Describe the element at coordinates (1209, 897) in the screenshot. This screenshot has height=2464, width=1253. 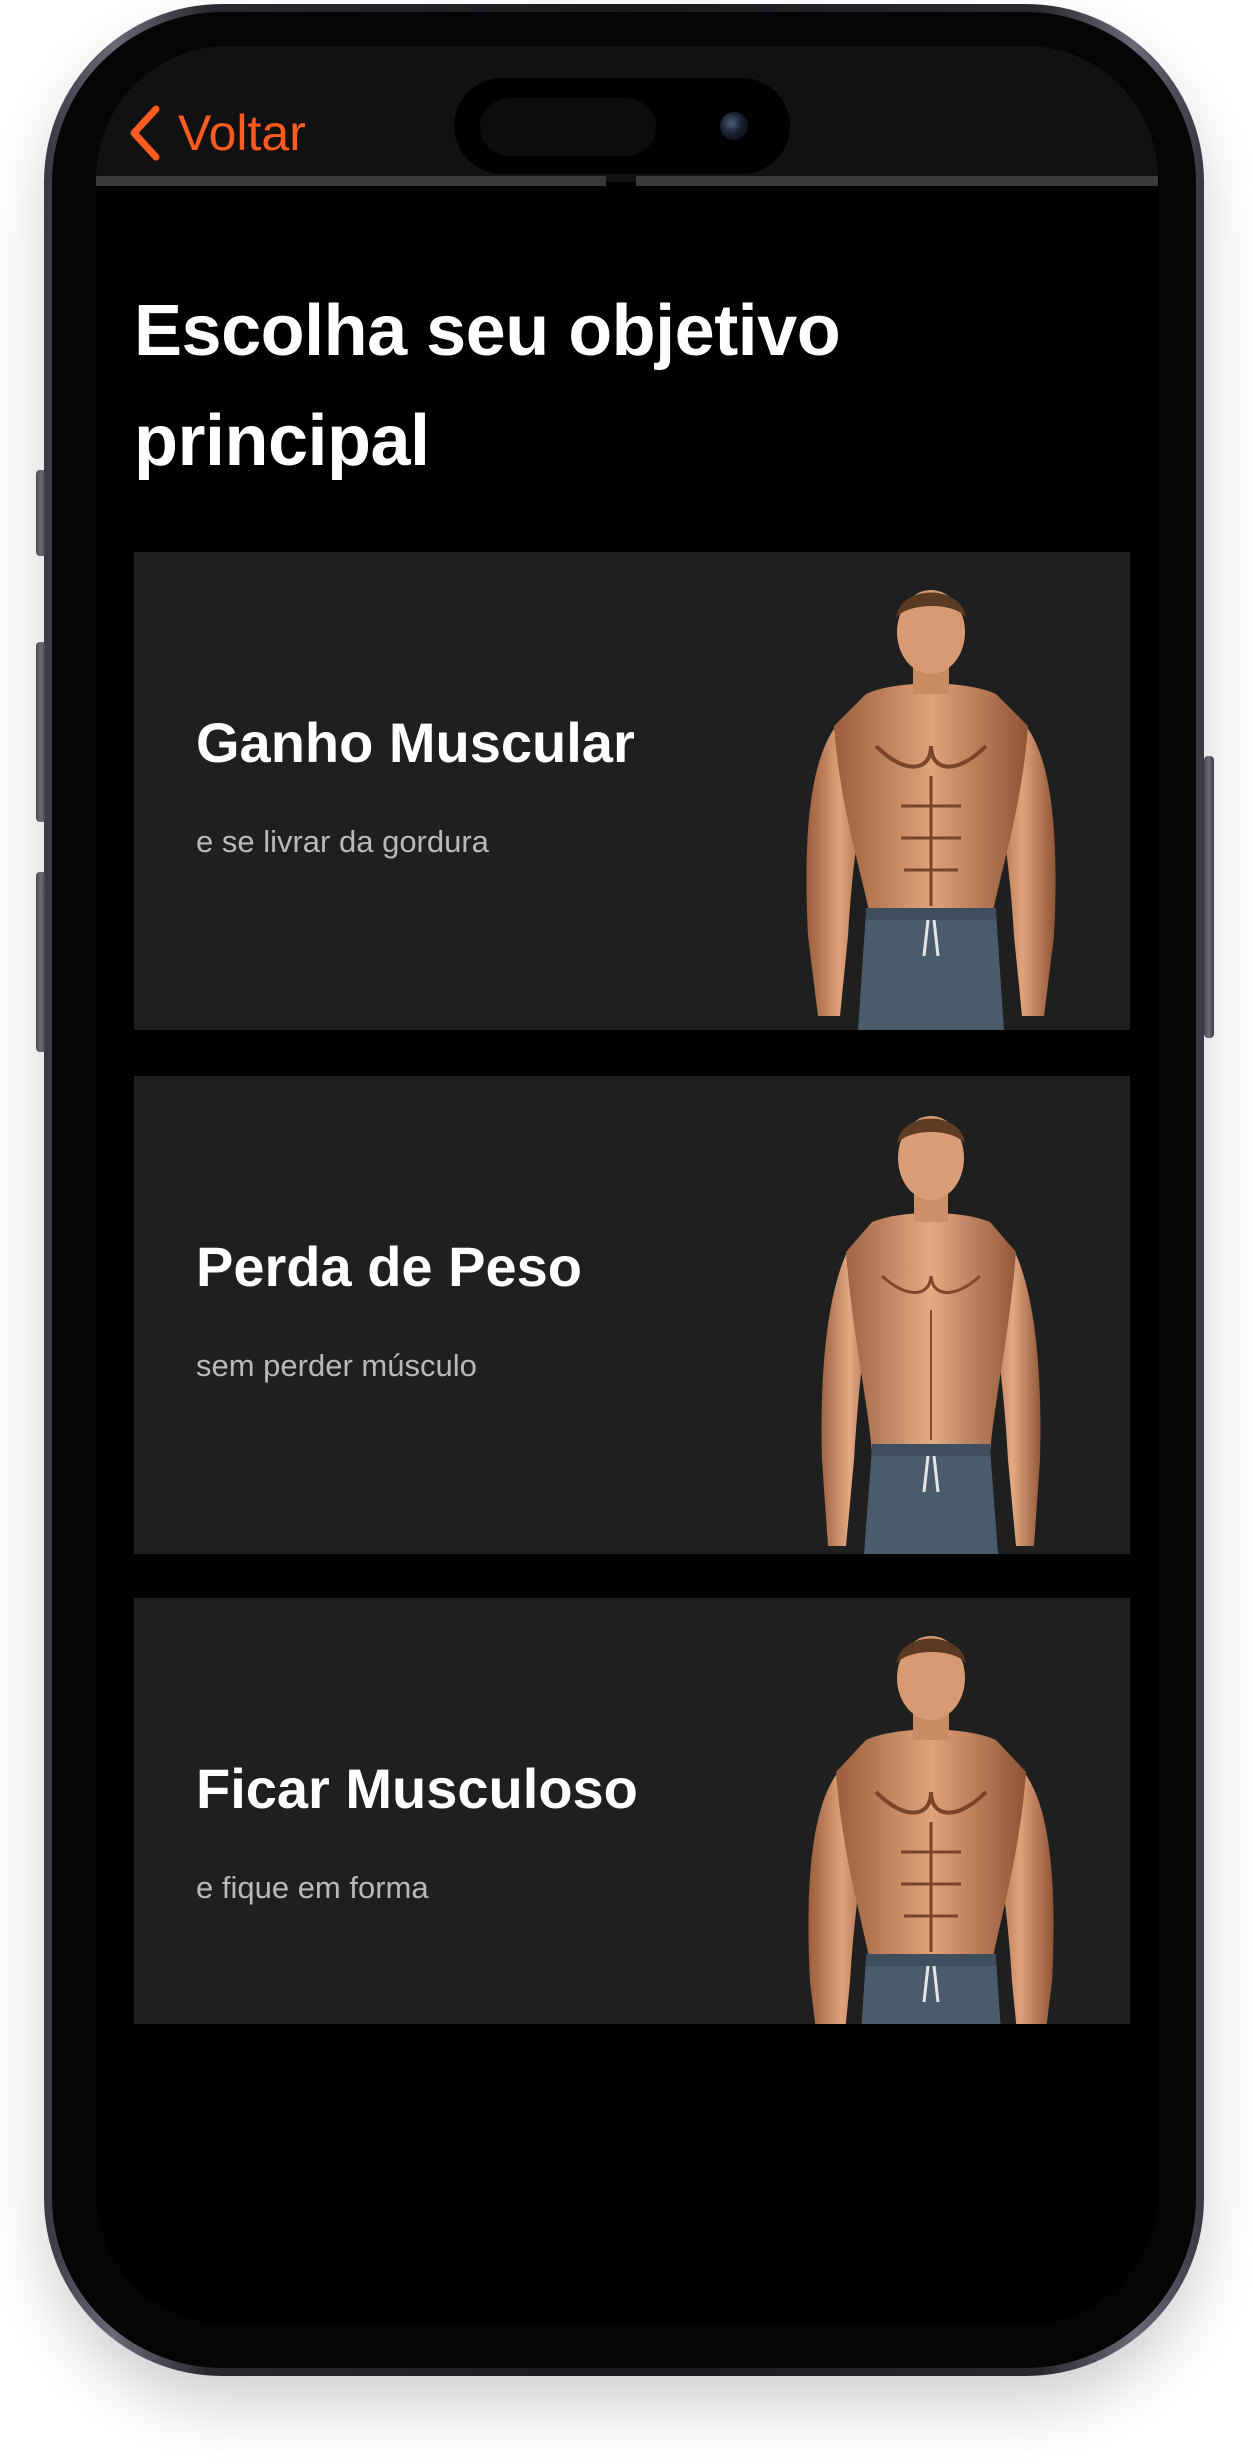
I see `power-button` at that location.